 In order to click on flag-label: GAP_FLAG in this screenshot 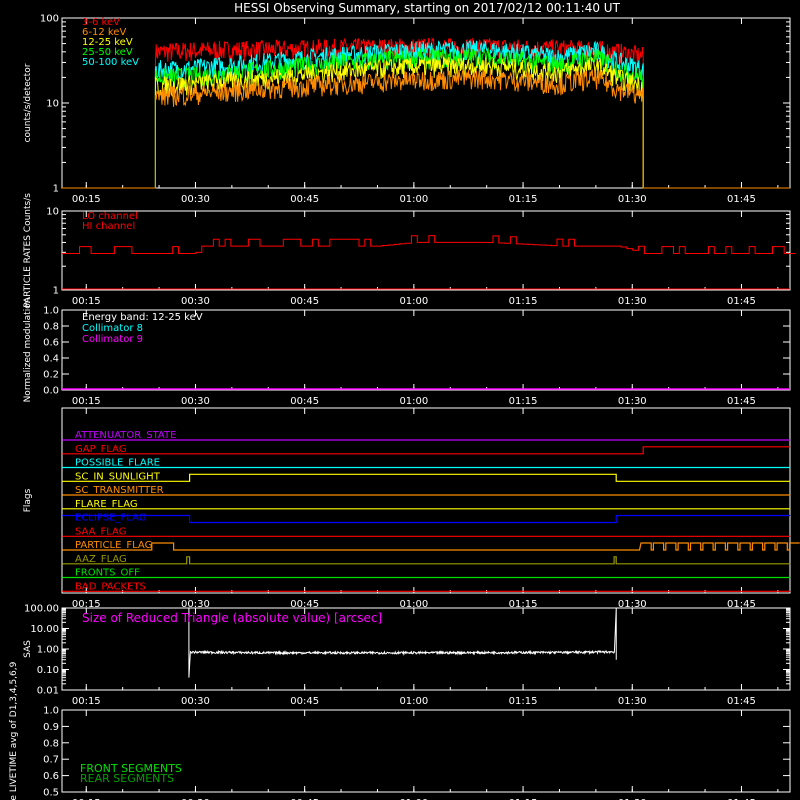, I will do `click(101, 449)`.